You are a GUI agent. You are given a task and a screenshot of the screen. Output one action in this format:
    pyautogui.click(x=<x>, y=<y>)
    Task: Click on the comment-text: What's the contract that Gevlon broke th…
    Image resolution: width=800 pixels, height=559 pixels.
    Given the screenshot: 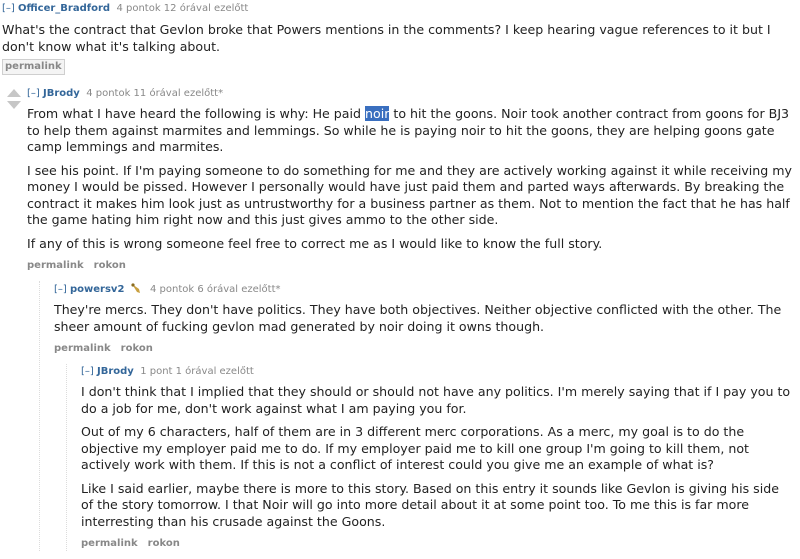 What is the action you would take?
    pyautogui.click(x=386, y=38)
    